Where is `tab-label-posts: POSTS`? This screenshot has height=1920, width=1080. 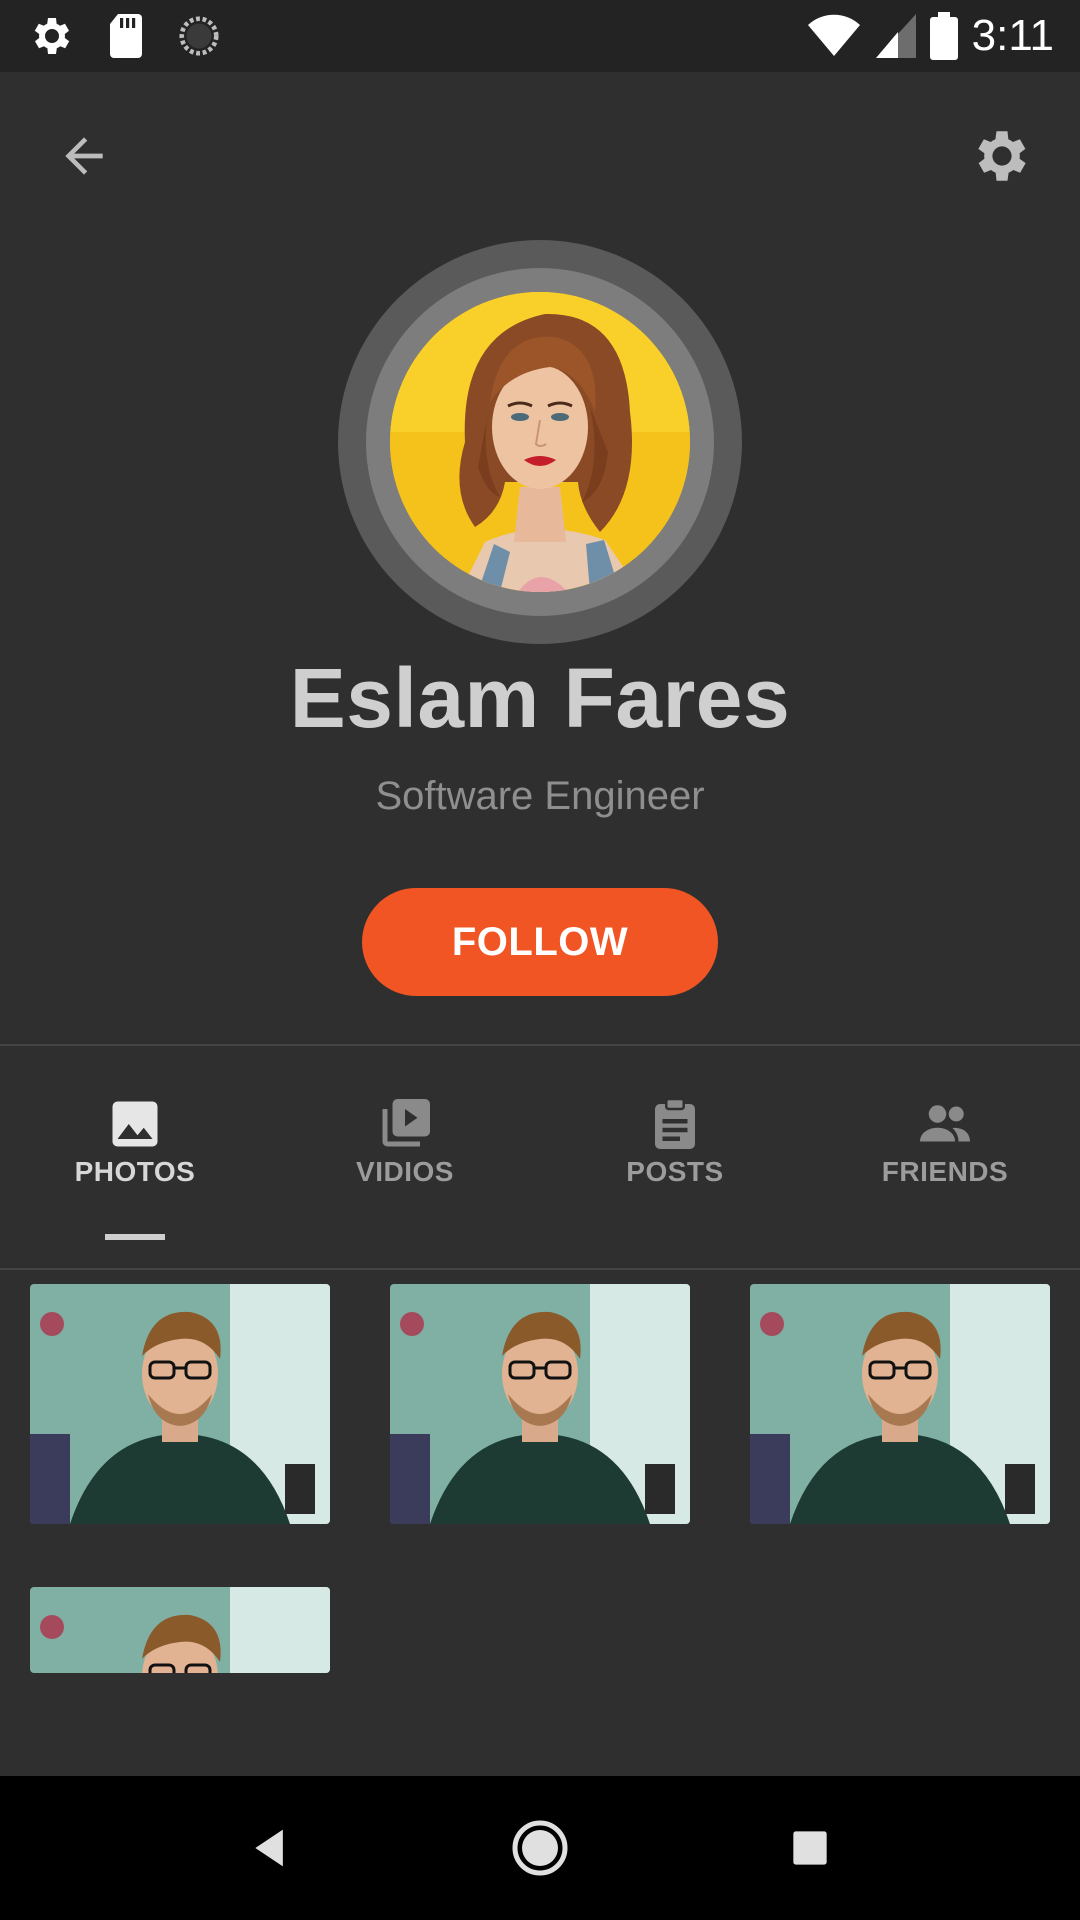
tab-label-posts: POSTS is located at coordinates (675, 1171).